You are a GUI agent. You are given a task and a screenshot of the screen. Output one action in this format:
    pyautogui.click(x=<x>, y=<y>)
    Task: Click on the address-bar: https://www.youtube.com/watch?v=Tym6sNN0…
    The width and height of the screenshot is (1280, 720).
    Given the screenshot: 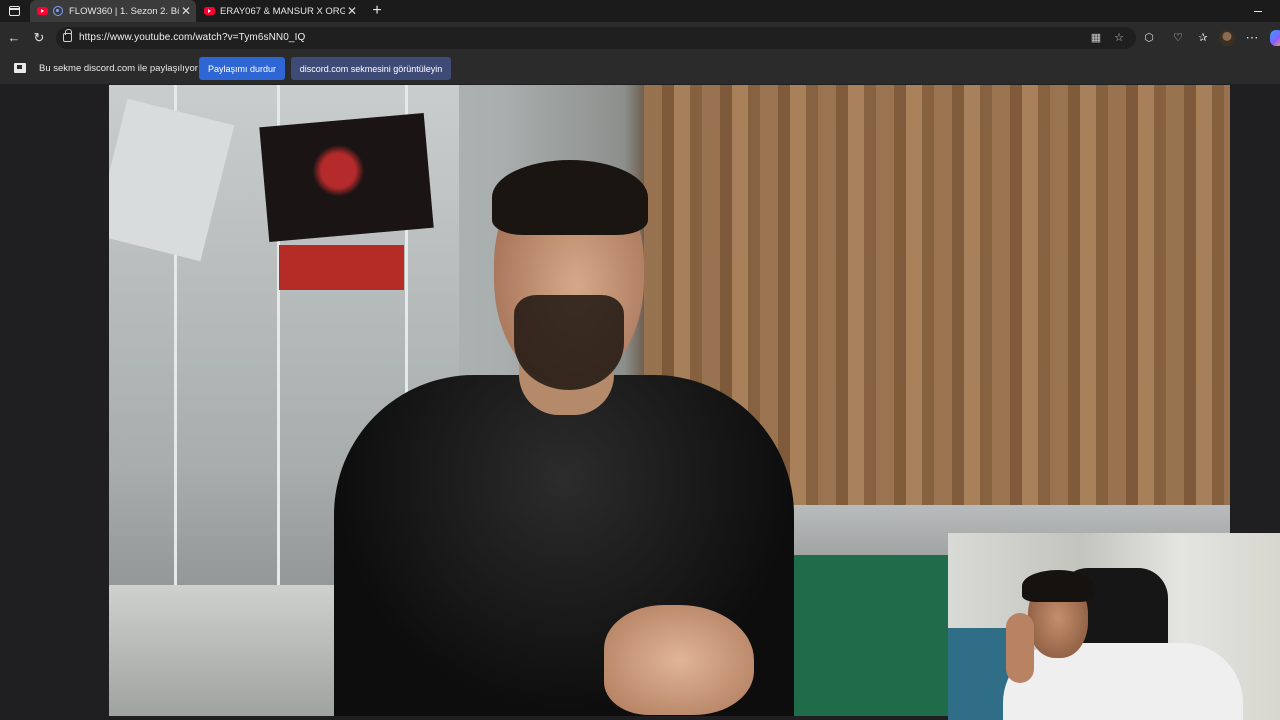 What is the action you would take?
    pyautogui.click(x=596, y=38)
    